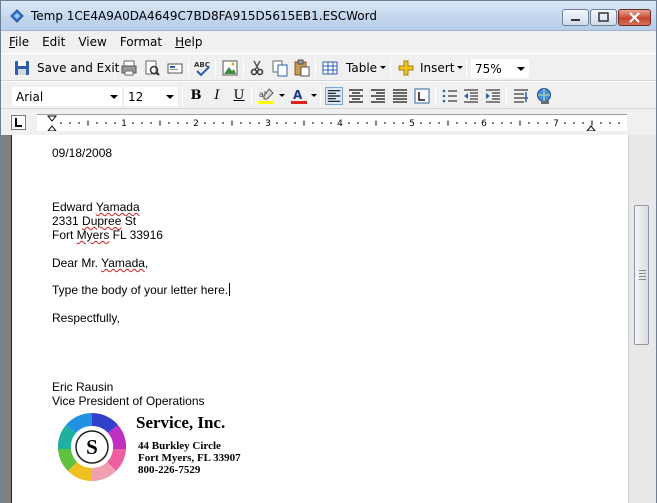  What do you see at coordinates (361, 68) in the screenshot?
I see `table-button: Table` at bounding box center [361, 68].